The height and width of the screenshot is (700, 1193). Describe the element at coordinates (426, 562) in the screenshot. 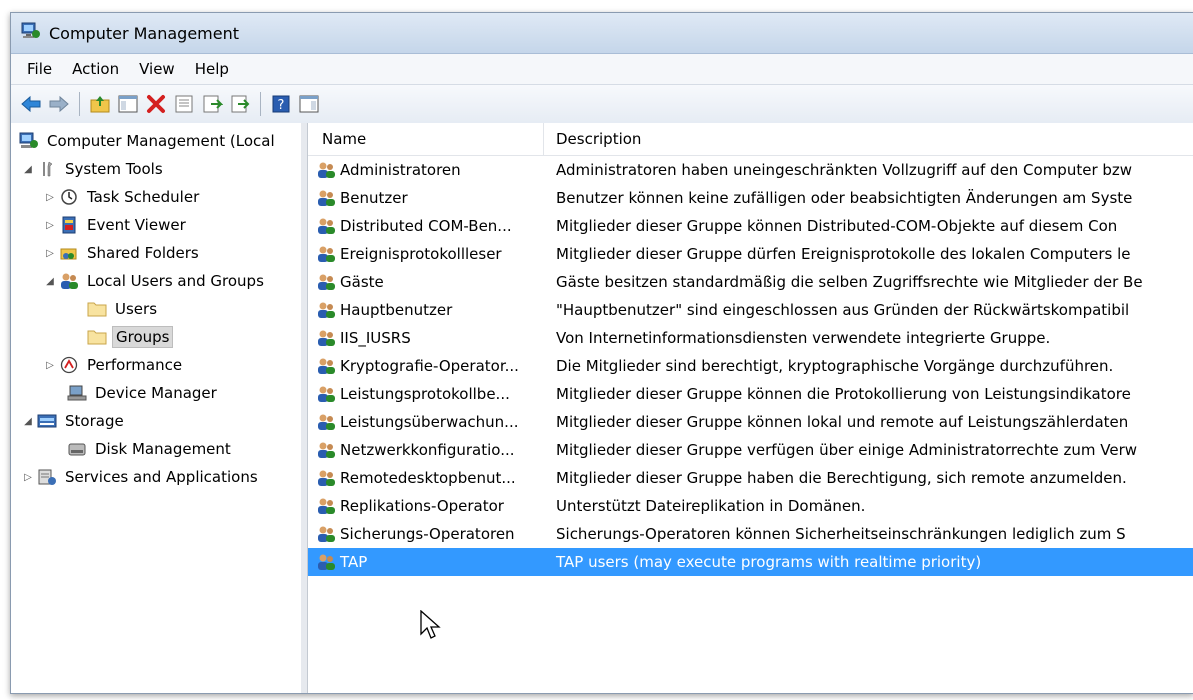

I see `group-name-cell: TAP` at that location.